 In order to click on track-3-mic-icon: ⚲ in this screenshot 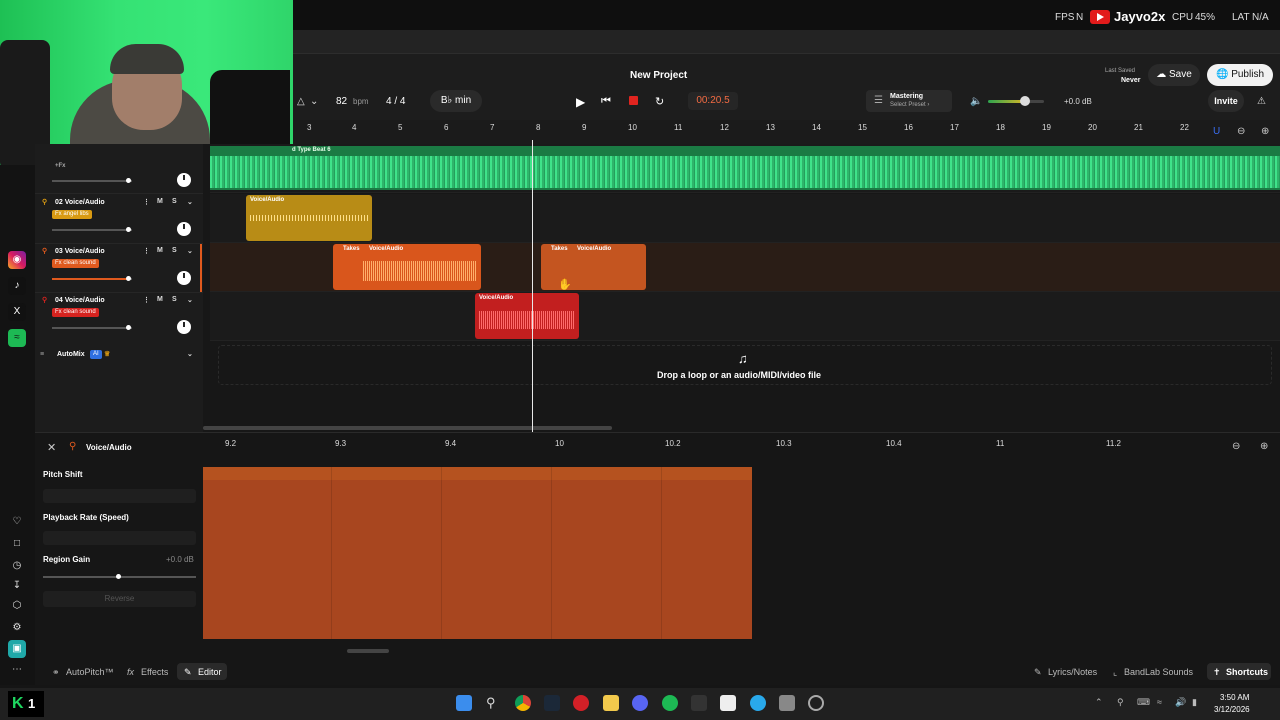, I will do `click(44, 251)`.